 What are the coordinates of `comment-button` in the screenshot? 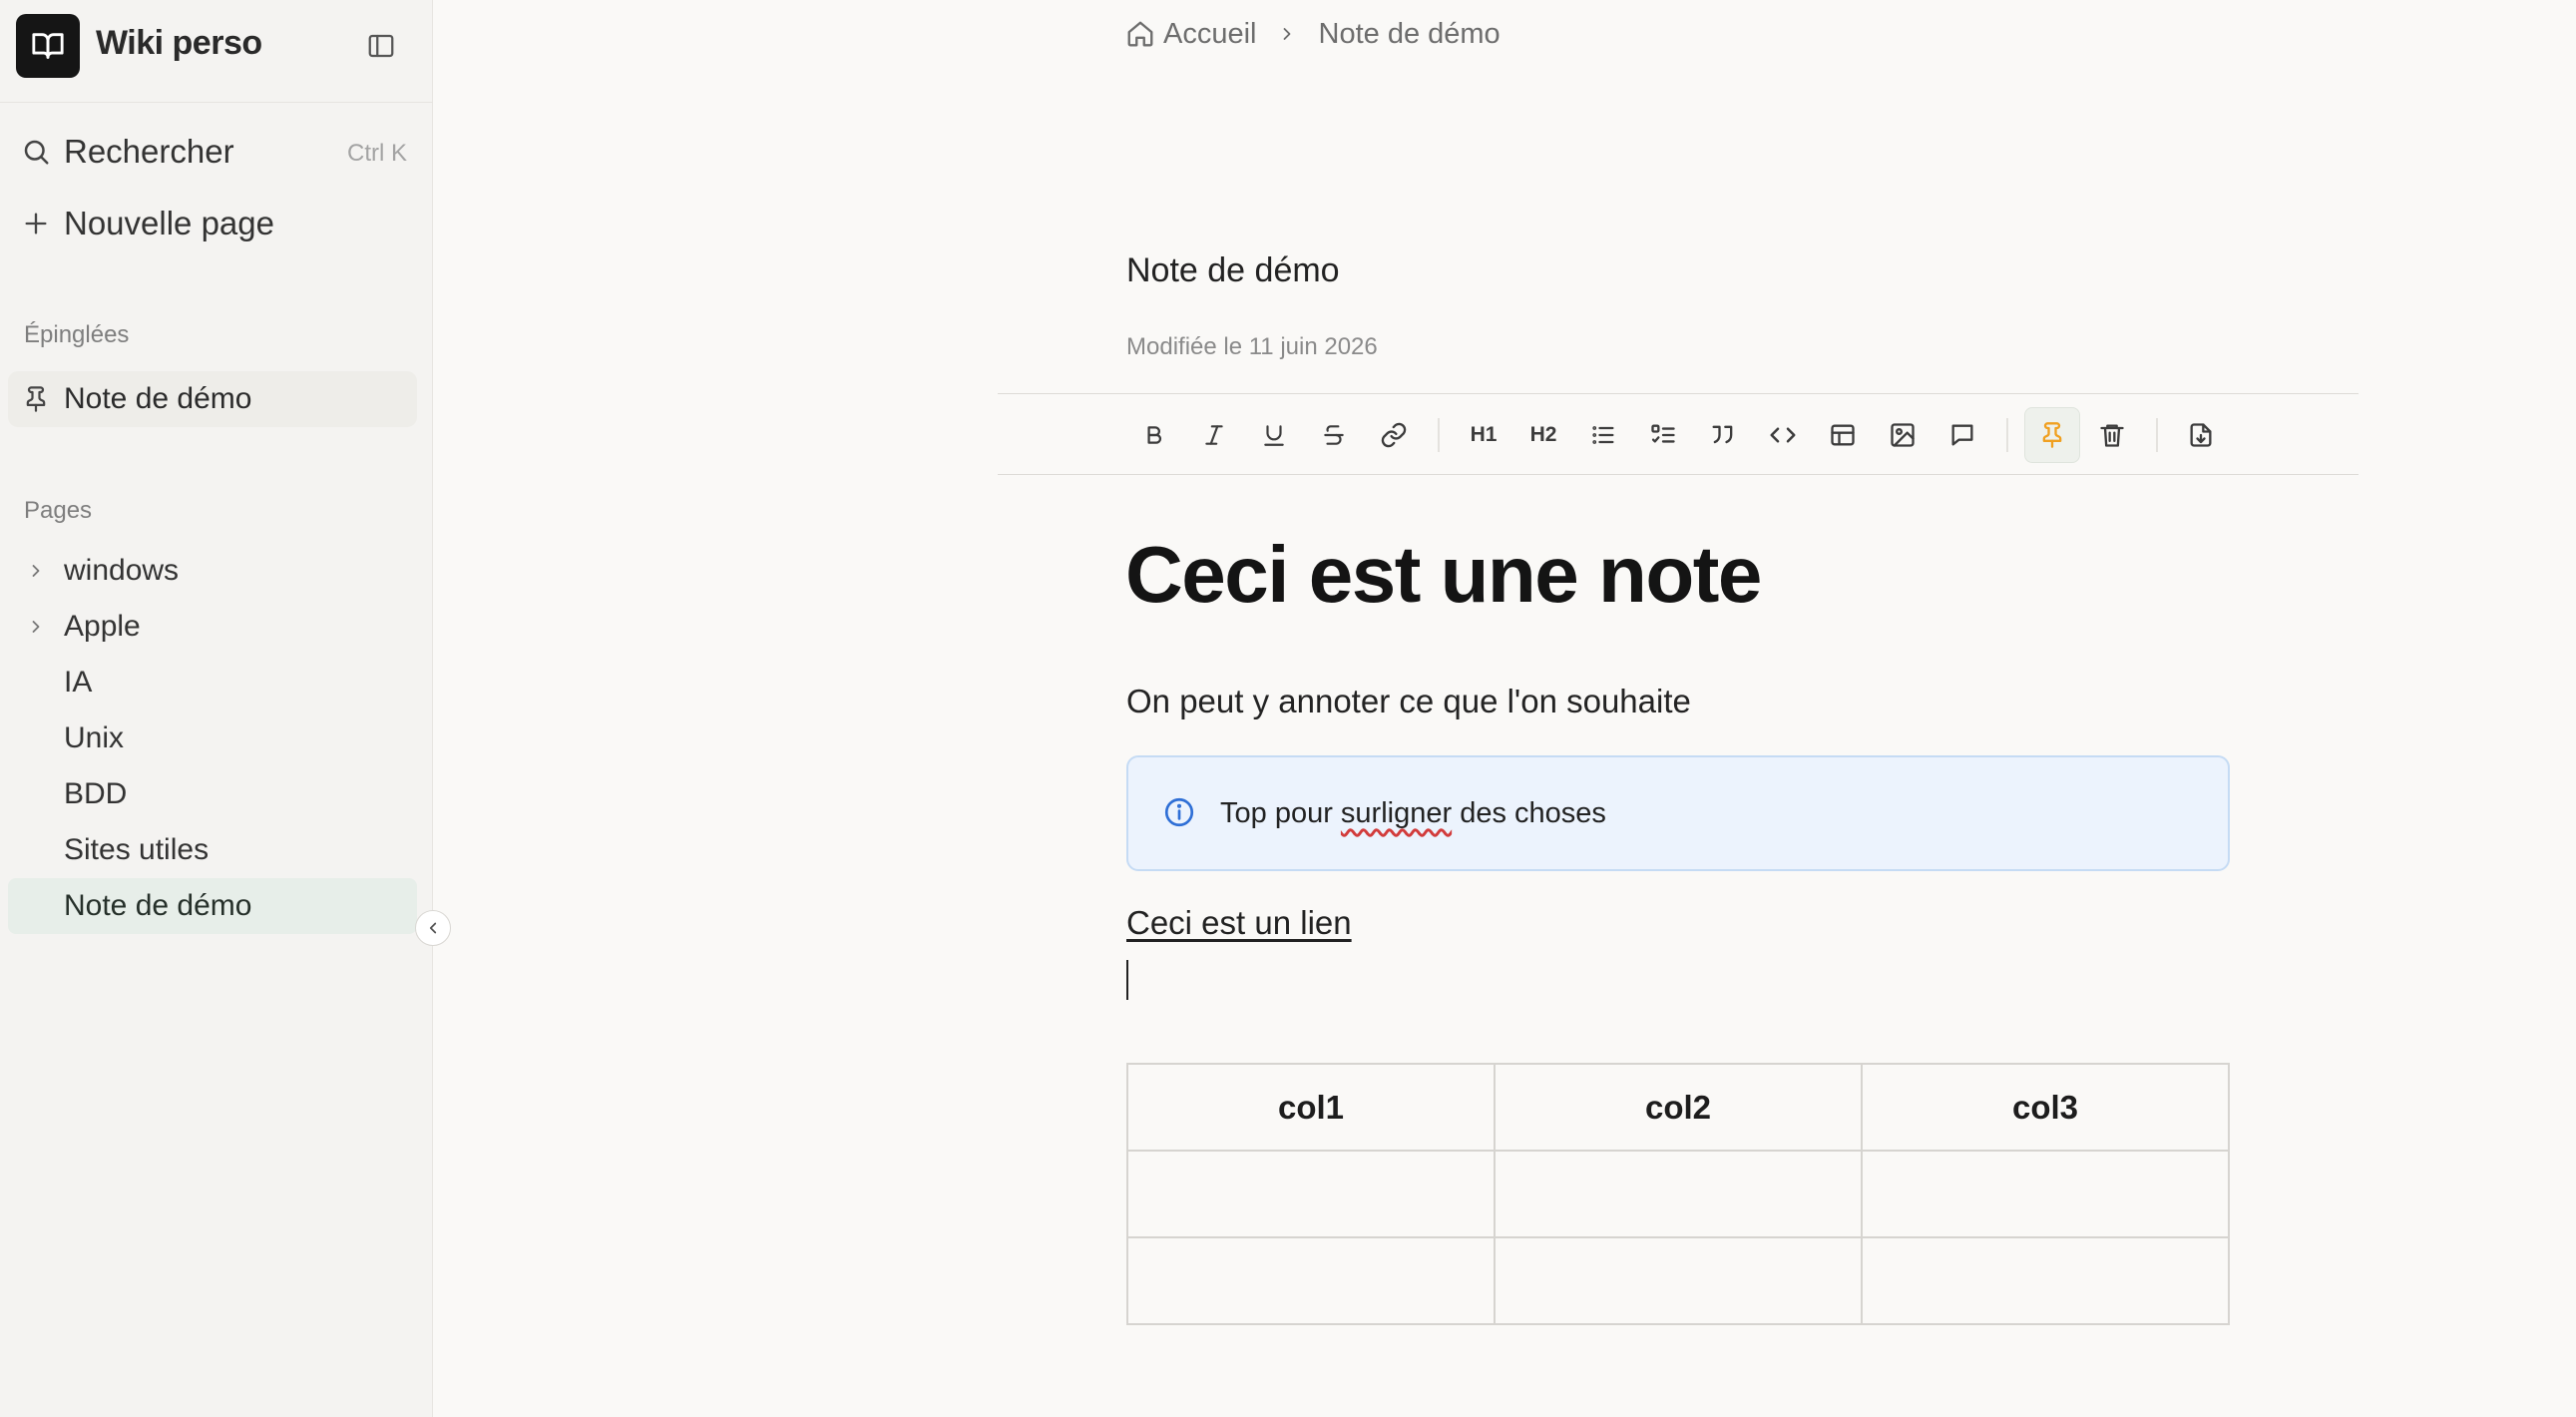 It's located at (1962, 435).